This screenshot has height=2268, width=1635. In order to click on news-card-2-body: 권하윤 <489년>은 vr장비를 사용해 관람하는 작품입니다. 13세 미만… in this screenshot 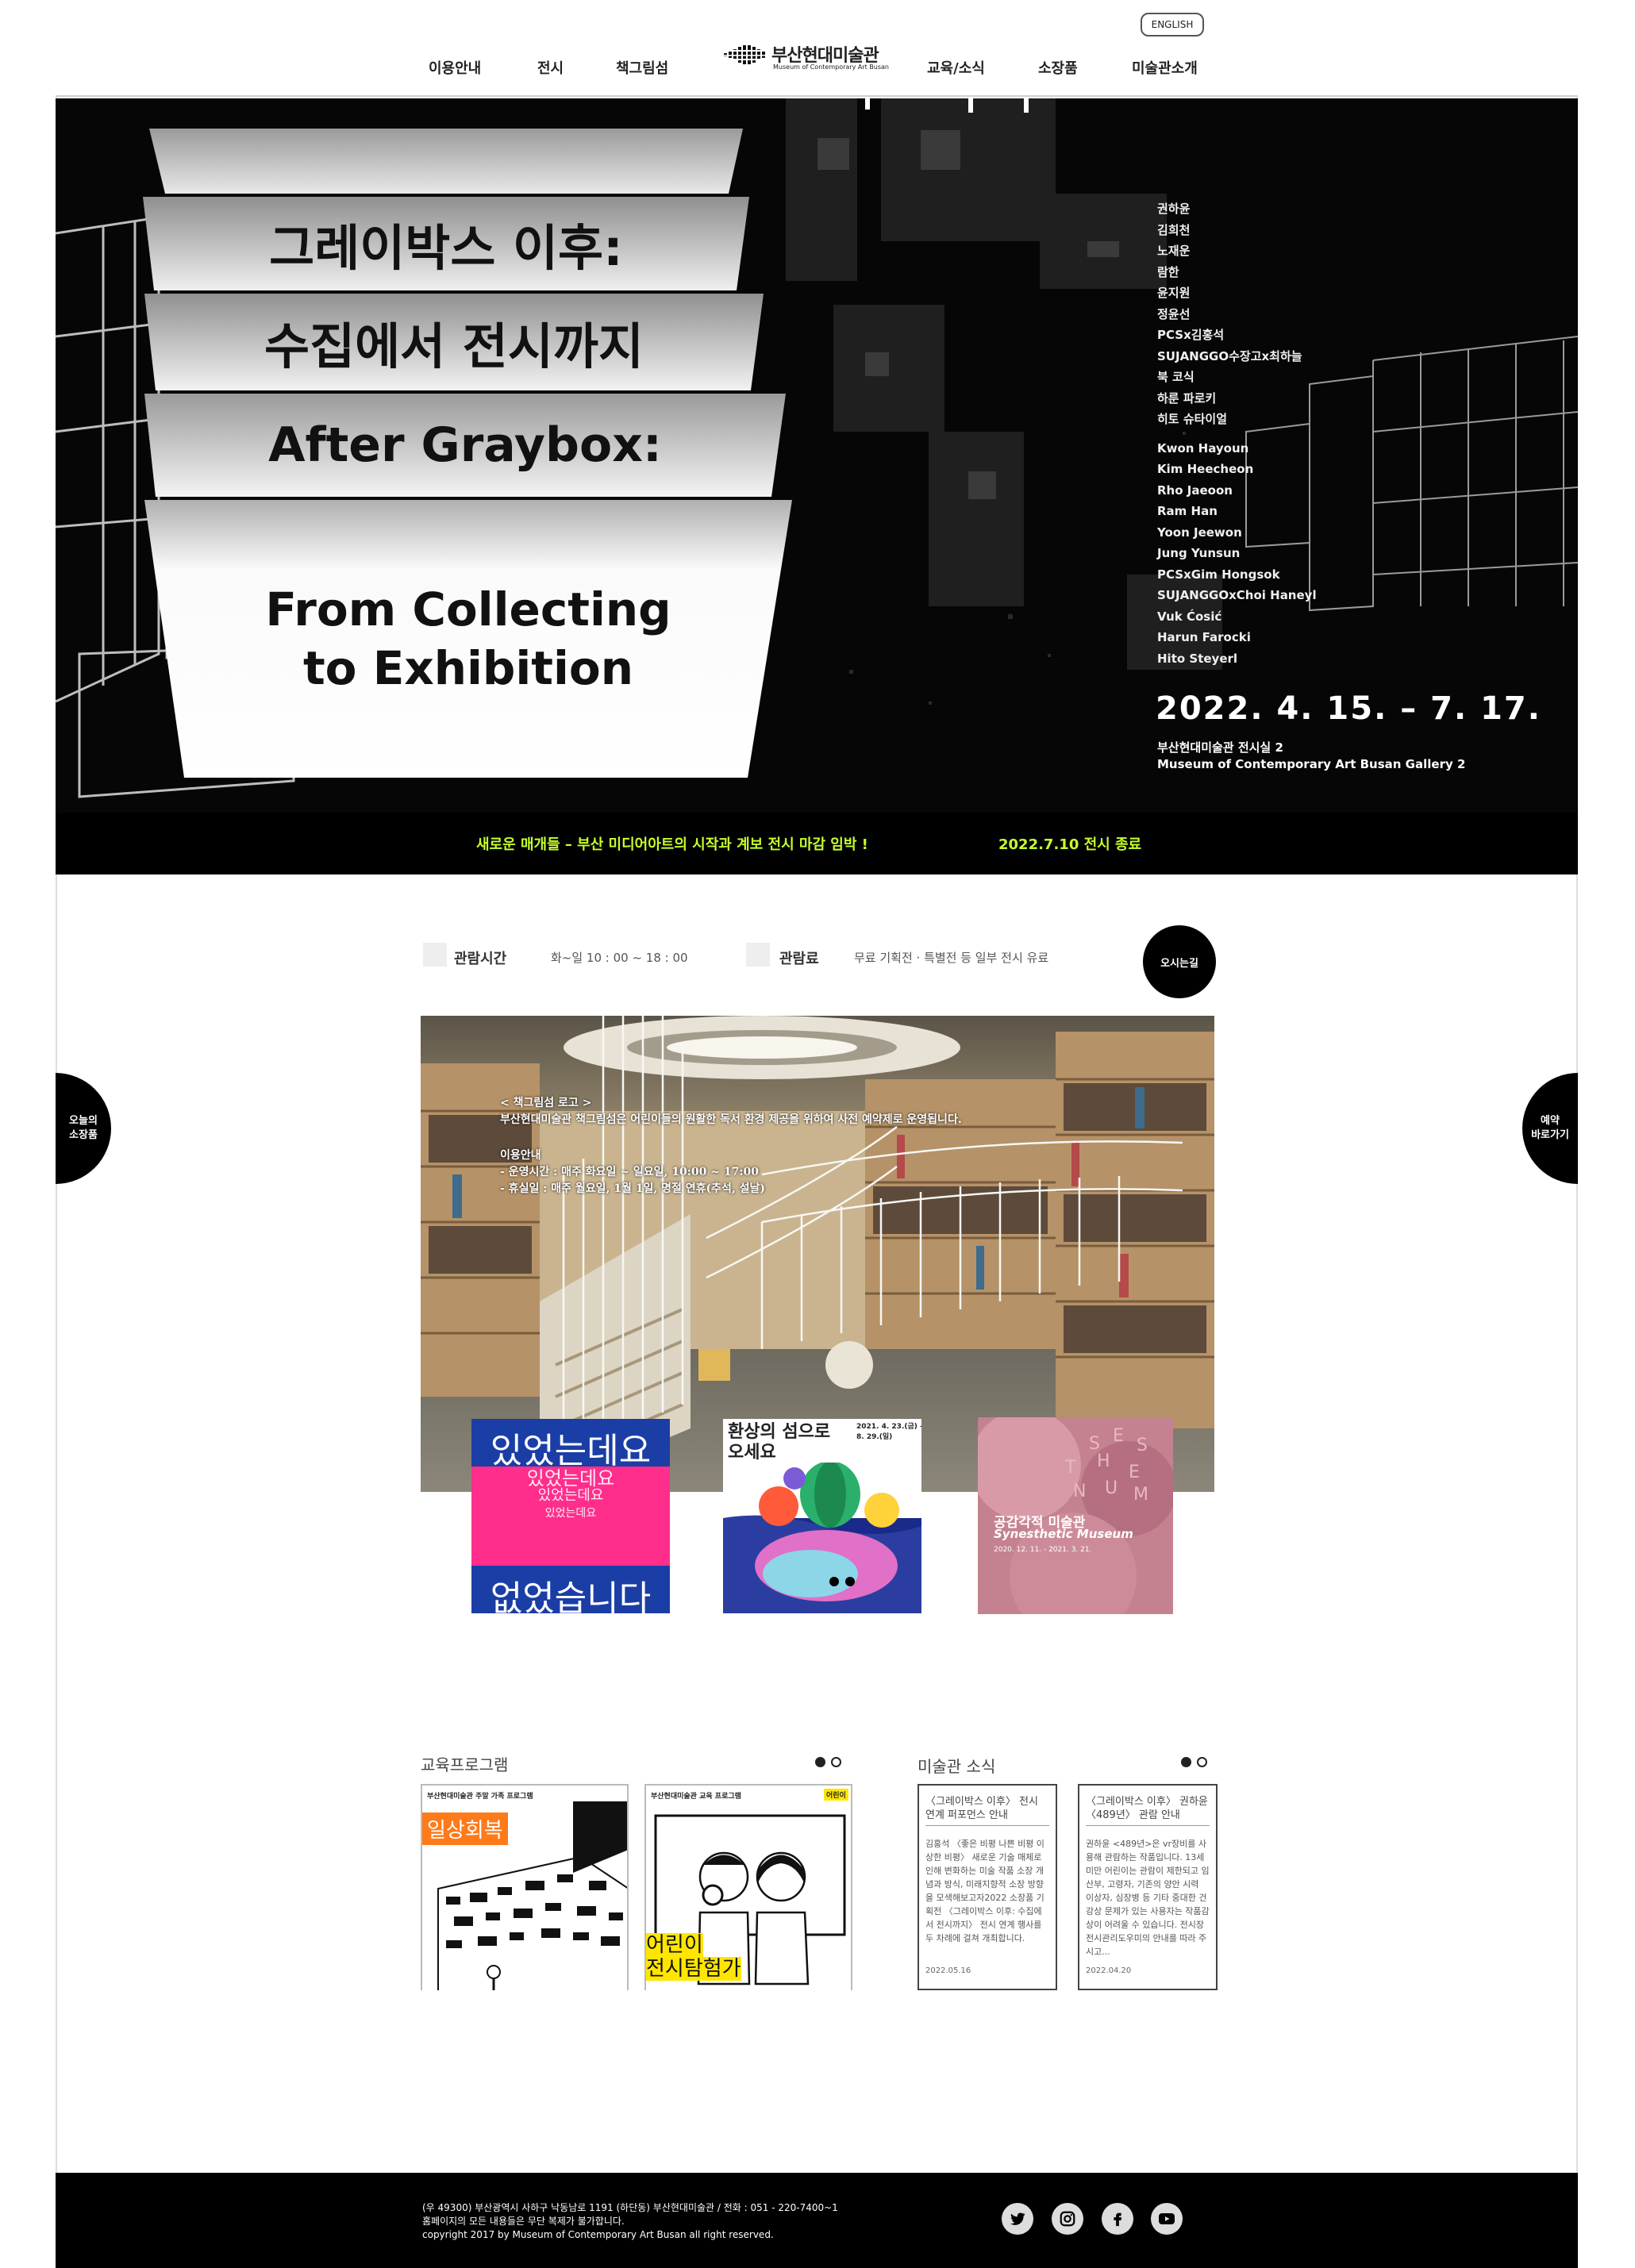, I will do `click(1148, 1898)`.